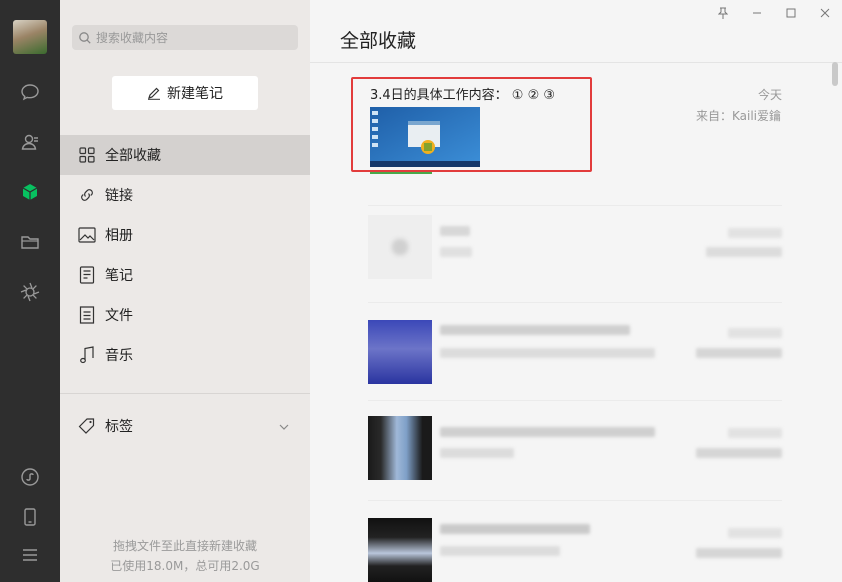  What do you see at coordinates (185, 155) in the screenshot?
I see `nav-item-all: 全部收藏` at bounding box center [185, 155].